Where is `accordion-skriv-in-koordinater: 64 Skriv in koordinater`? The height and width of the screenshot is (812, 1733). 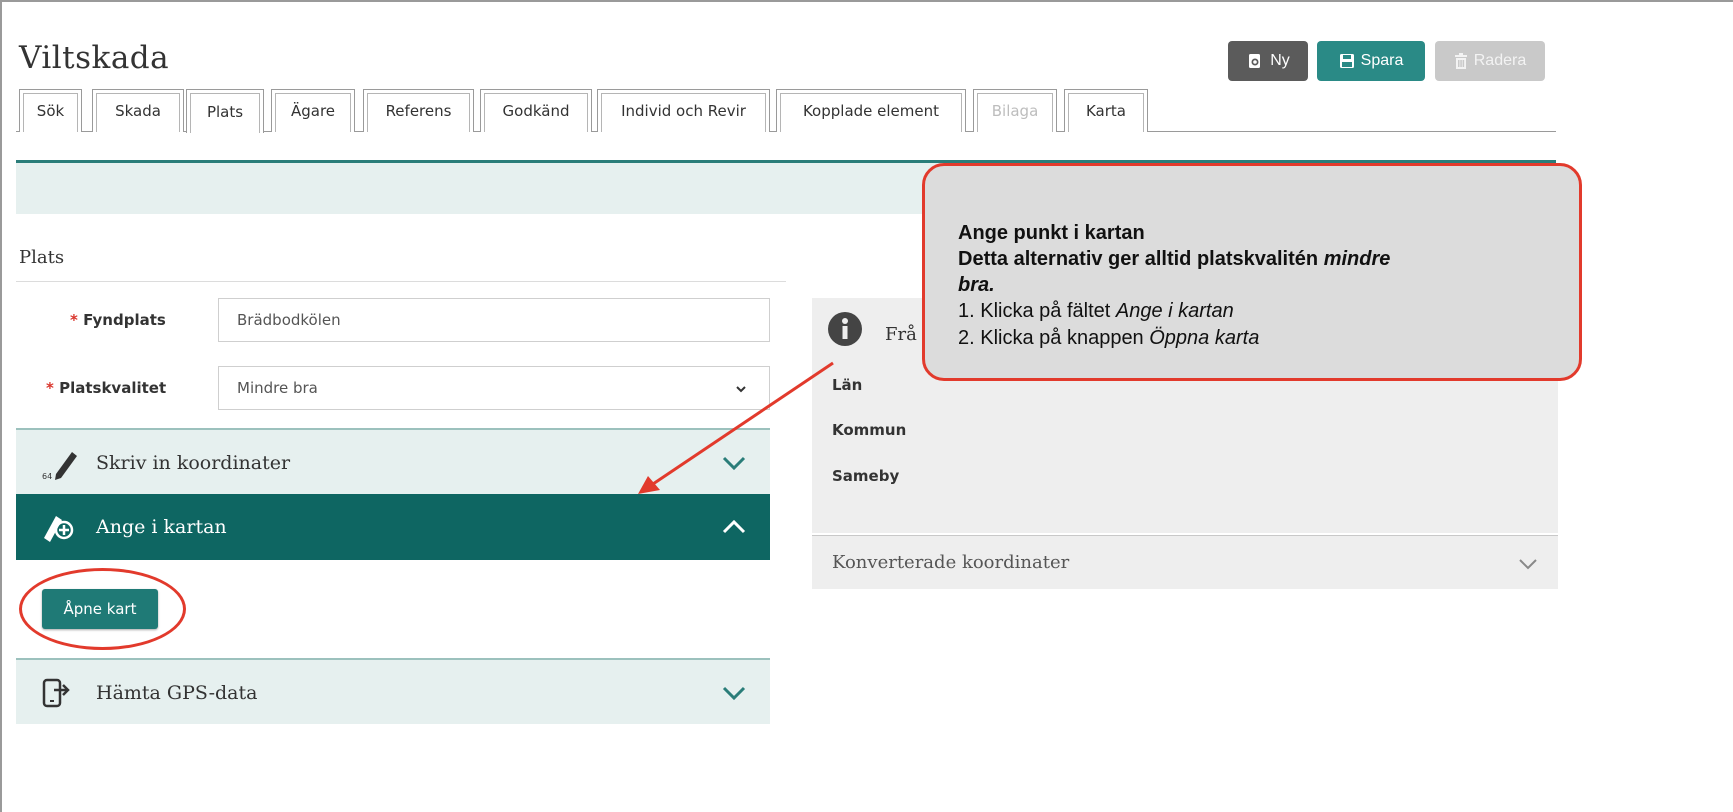
accordion-skriv-in-koordinater: 64 Skriv in koordinater is located at coordinates (393, 461).